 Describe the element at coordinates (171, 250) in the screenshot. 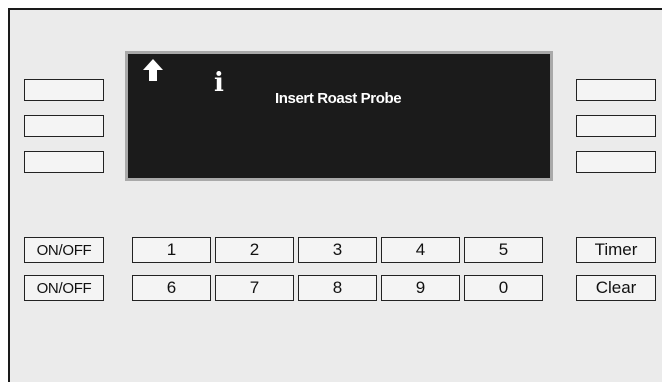

I see `key-1: 1` at that location.